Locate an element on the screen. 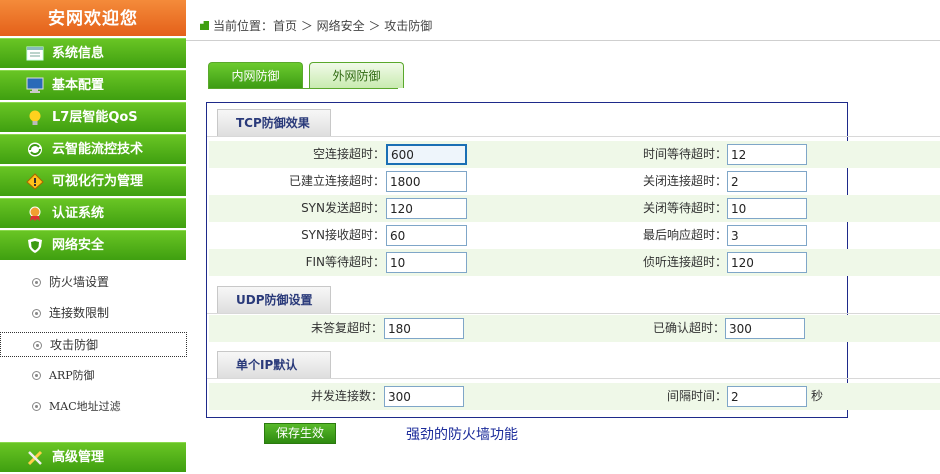 The height and width of the screenshot is (474, 940). nav-l7-qos: L7层智能QoS is located at coordinates (93, 117).